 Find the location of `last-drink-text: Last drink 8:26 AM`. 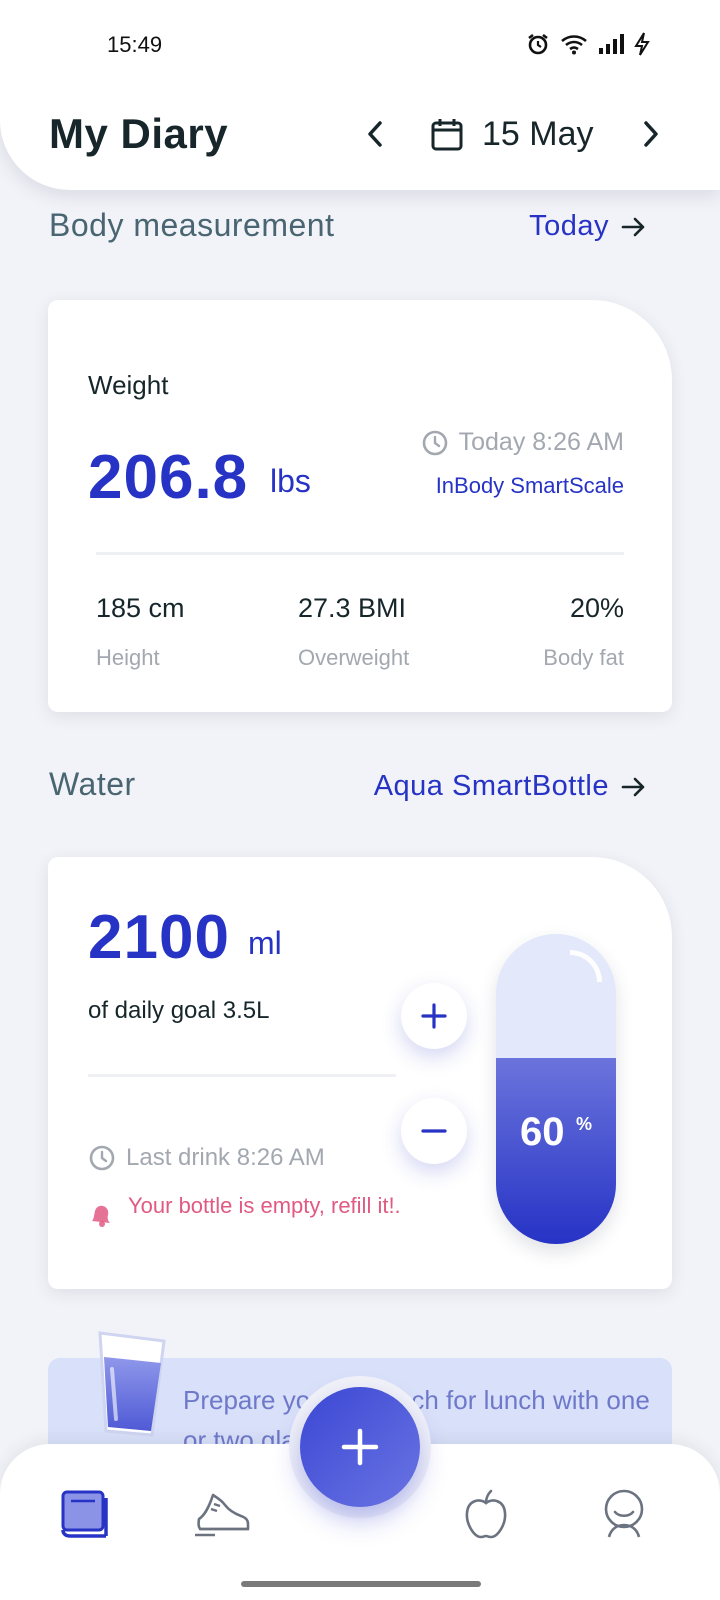

last-drink-text: Last drink 8:26 AM is located at coordinates (225, 1157).